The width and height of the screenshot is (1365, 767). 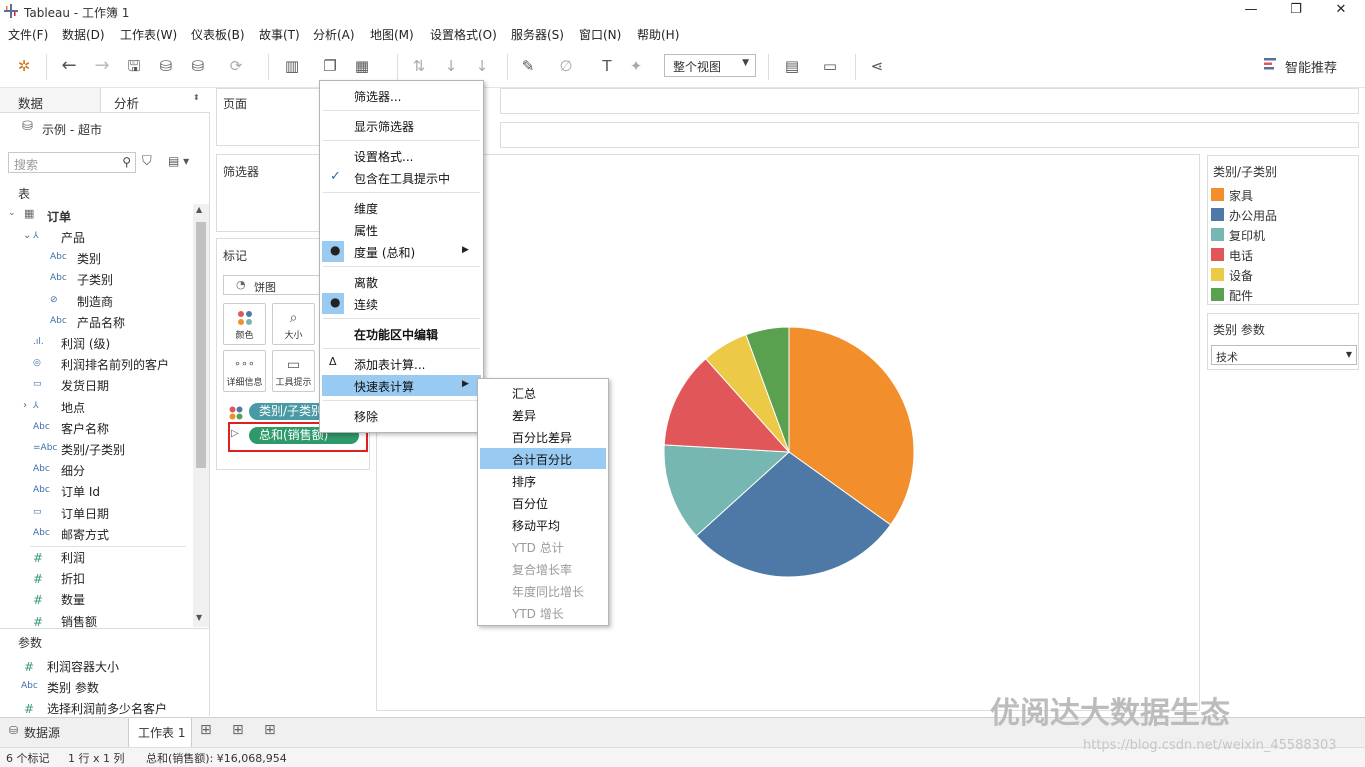 What do you see at coordinates (401, 125) in the screenshot?
I see `menu-item: 显示筛选器` at bounding box center [401, 125].